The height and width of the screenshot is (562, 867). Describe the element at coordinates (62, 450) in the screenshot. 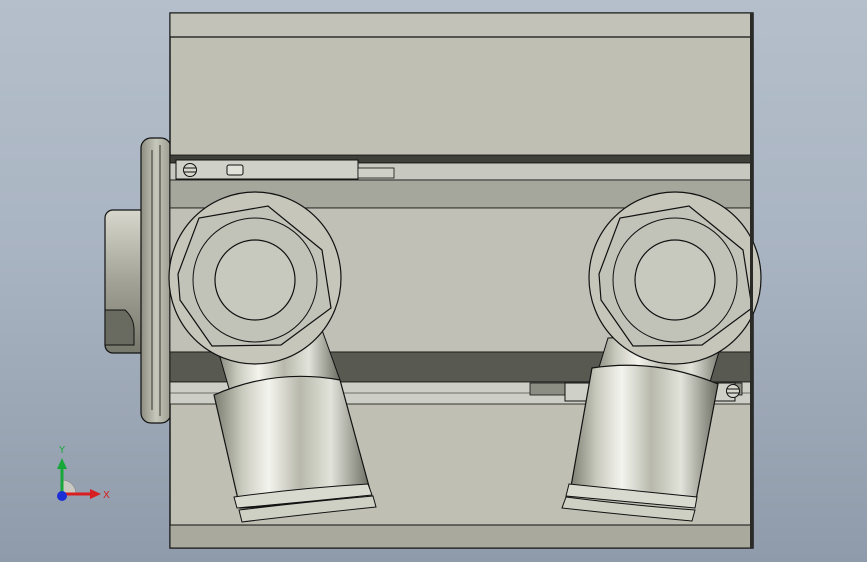

I see `y-axis-label: Y` at that location.